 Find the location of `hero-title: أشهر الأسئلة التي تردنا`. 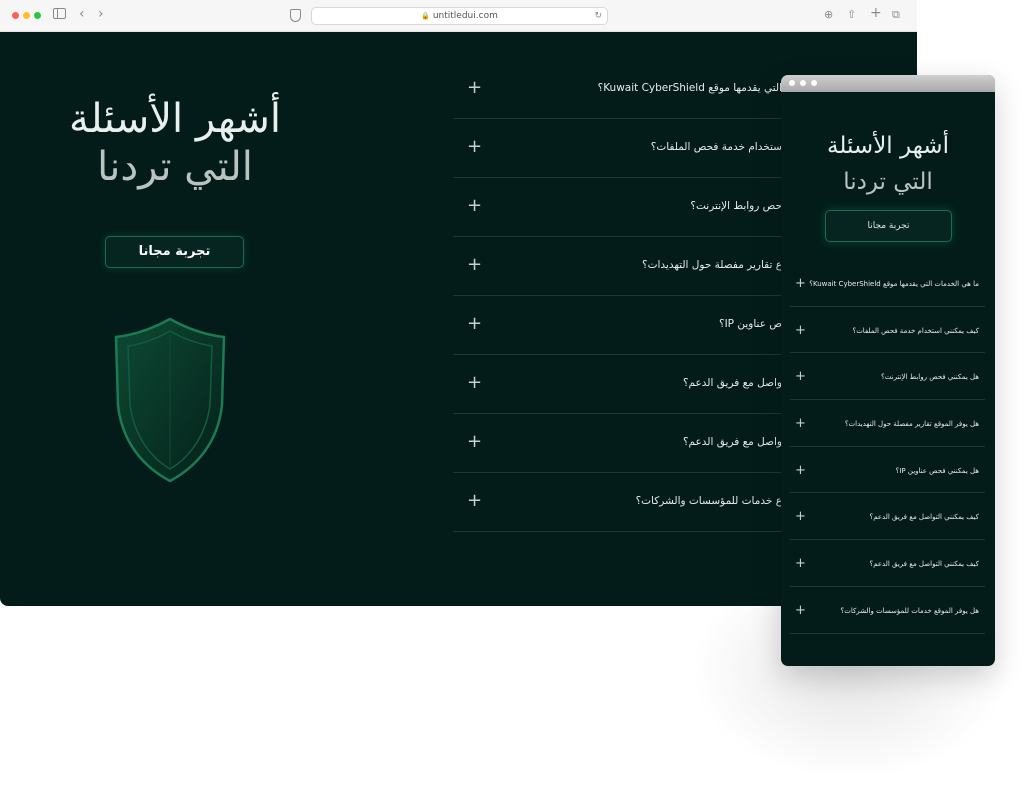

hero-title: أشهر الأسئلة التي تردنا is located at coordinates (175, 143).